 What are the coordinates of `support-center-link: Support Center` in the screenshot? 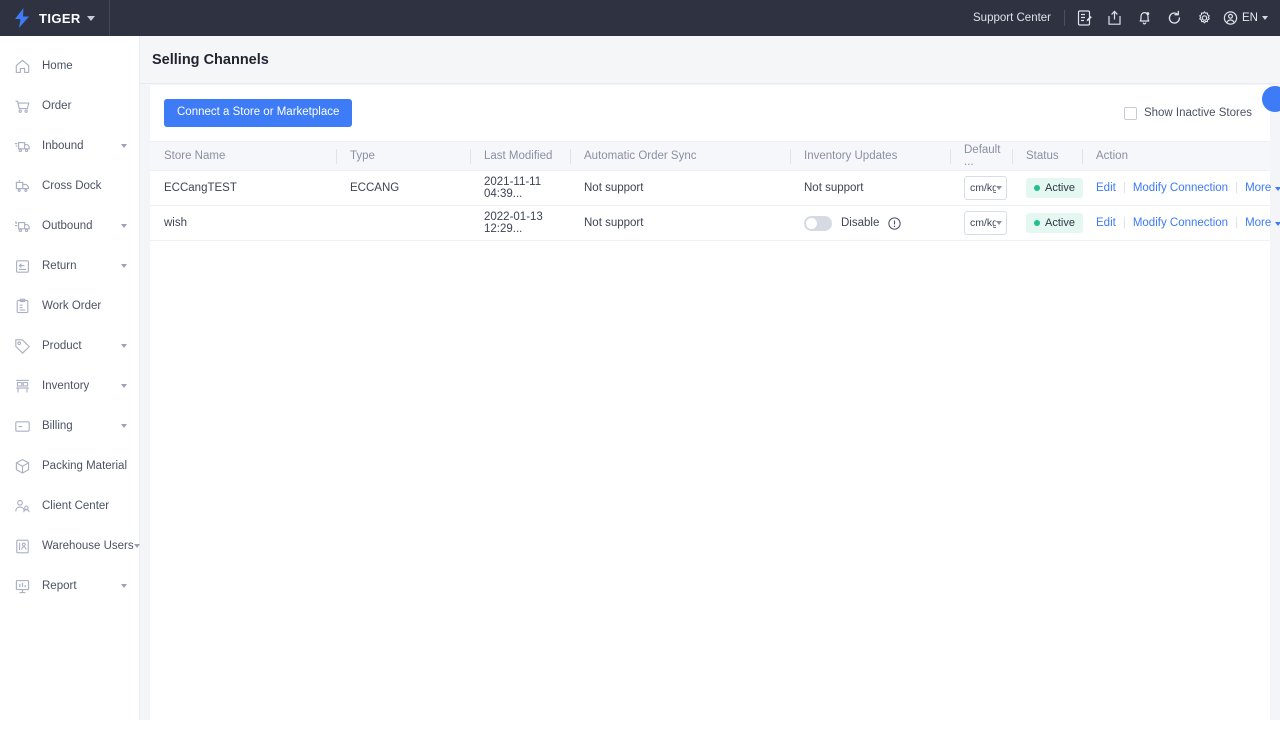 It's located at (1018, 18).